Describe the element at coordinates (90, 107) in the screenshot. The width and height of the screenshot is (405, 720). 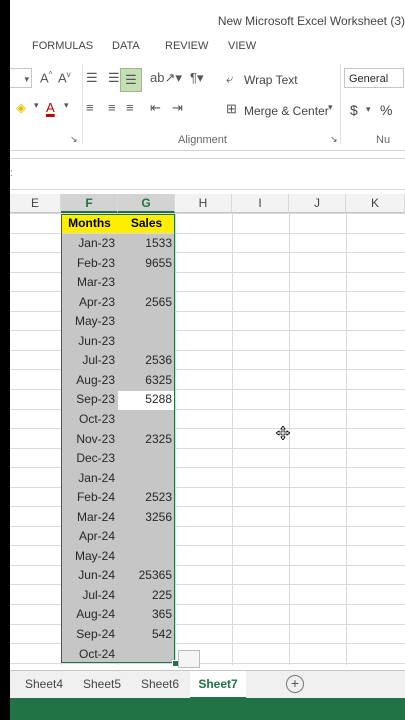
I see `align-left-icon: ≡` at that location.